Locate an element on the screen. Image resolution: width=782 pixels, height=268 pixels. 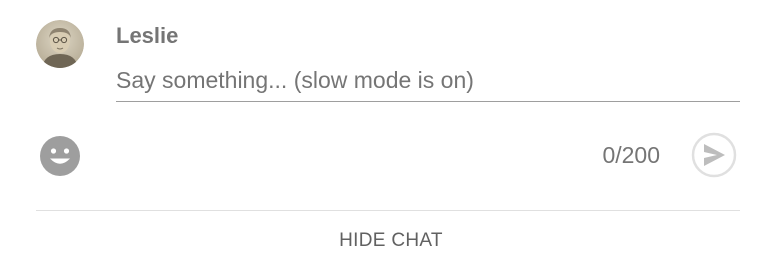
send-arrow-icon is located at coordinates (714, 155).